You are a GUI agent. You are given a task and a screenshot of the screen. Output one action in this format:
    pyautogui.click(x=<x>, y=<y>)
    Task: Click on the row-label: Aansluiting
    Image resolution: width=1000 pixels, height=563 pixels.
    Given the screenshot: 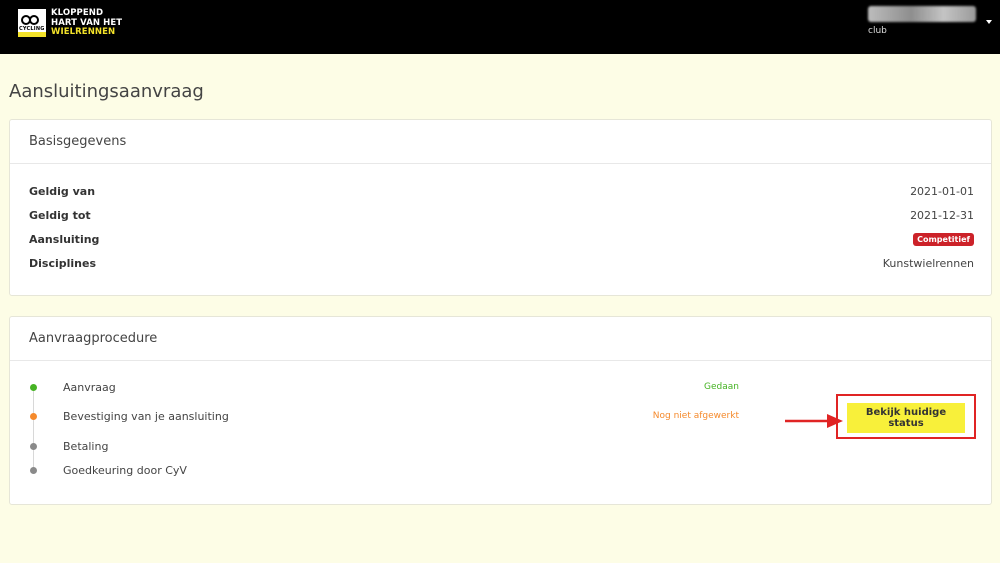 What is the action you would take?
    pyautogui.click(x=64, y=239)
    